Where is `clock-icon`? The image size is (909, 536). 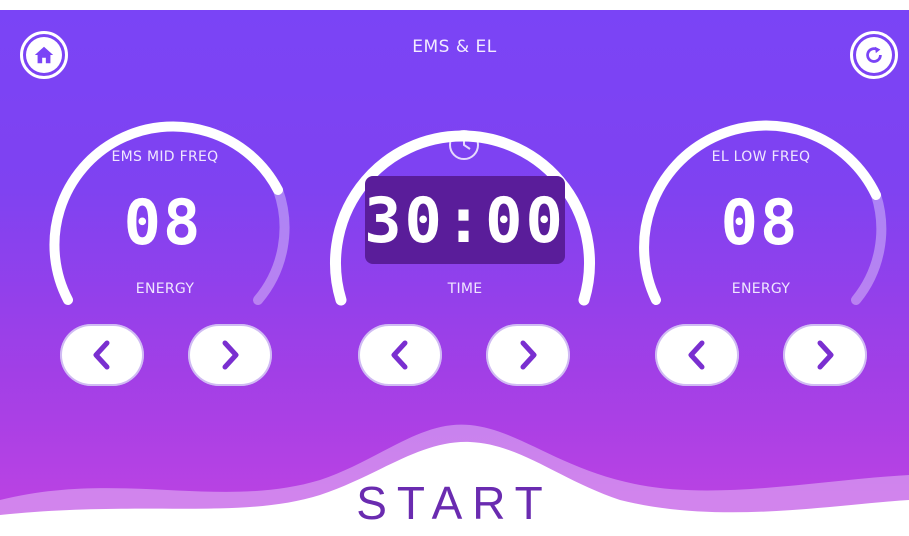
clock-icon is located at coordinates (464, 145).